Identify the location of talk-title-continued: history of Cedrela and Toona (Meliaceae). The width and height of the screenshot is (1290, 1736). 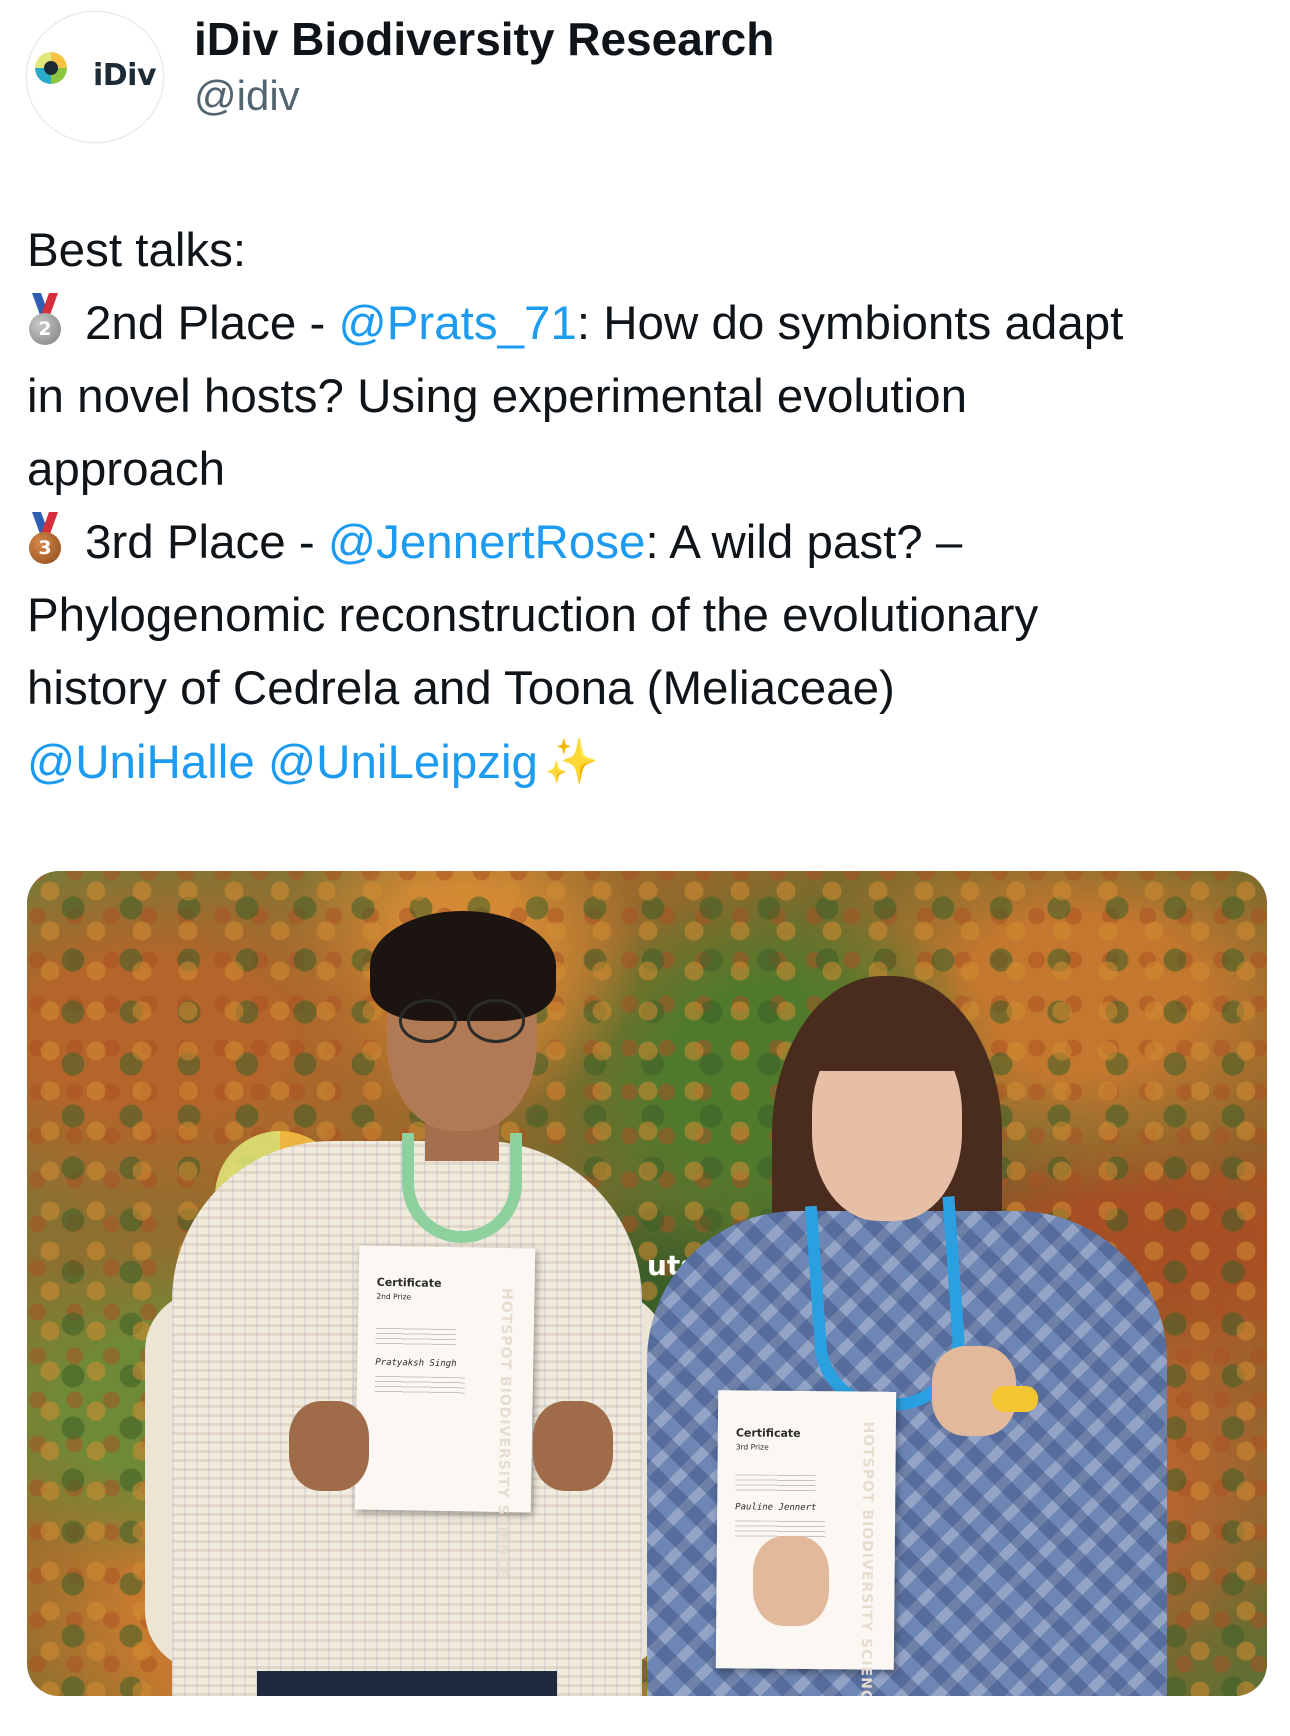
(461, 688).